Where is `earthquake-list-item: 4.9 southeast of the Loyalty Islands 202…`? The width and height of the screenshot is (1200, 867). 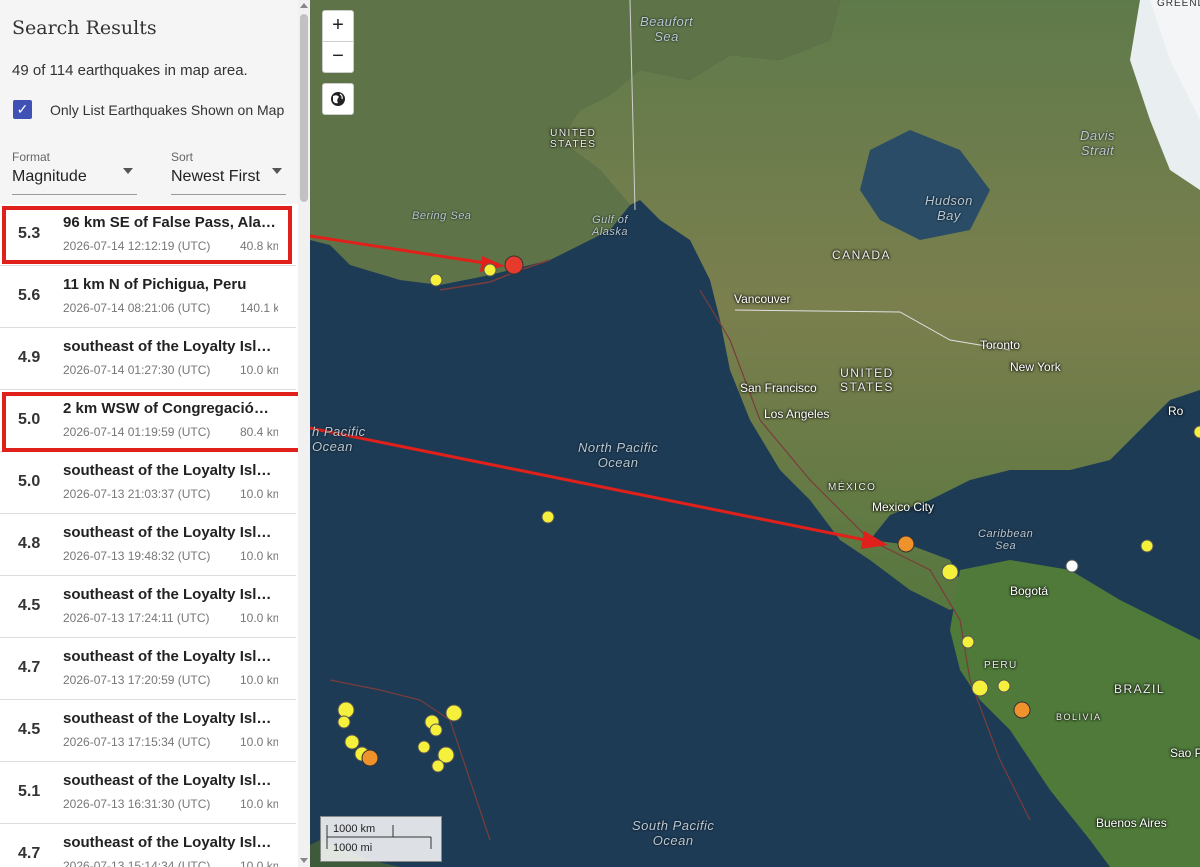 earthquake-list-item: 4.9 southeast of the Loyalty Islands 202… is located at coordinates (148, 359).